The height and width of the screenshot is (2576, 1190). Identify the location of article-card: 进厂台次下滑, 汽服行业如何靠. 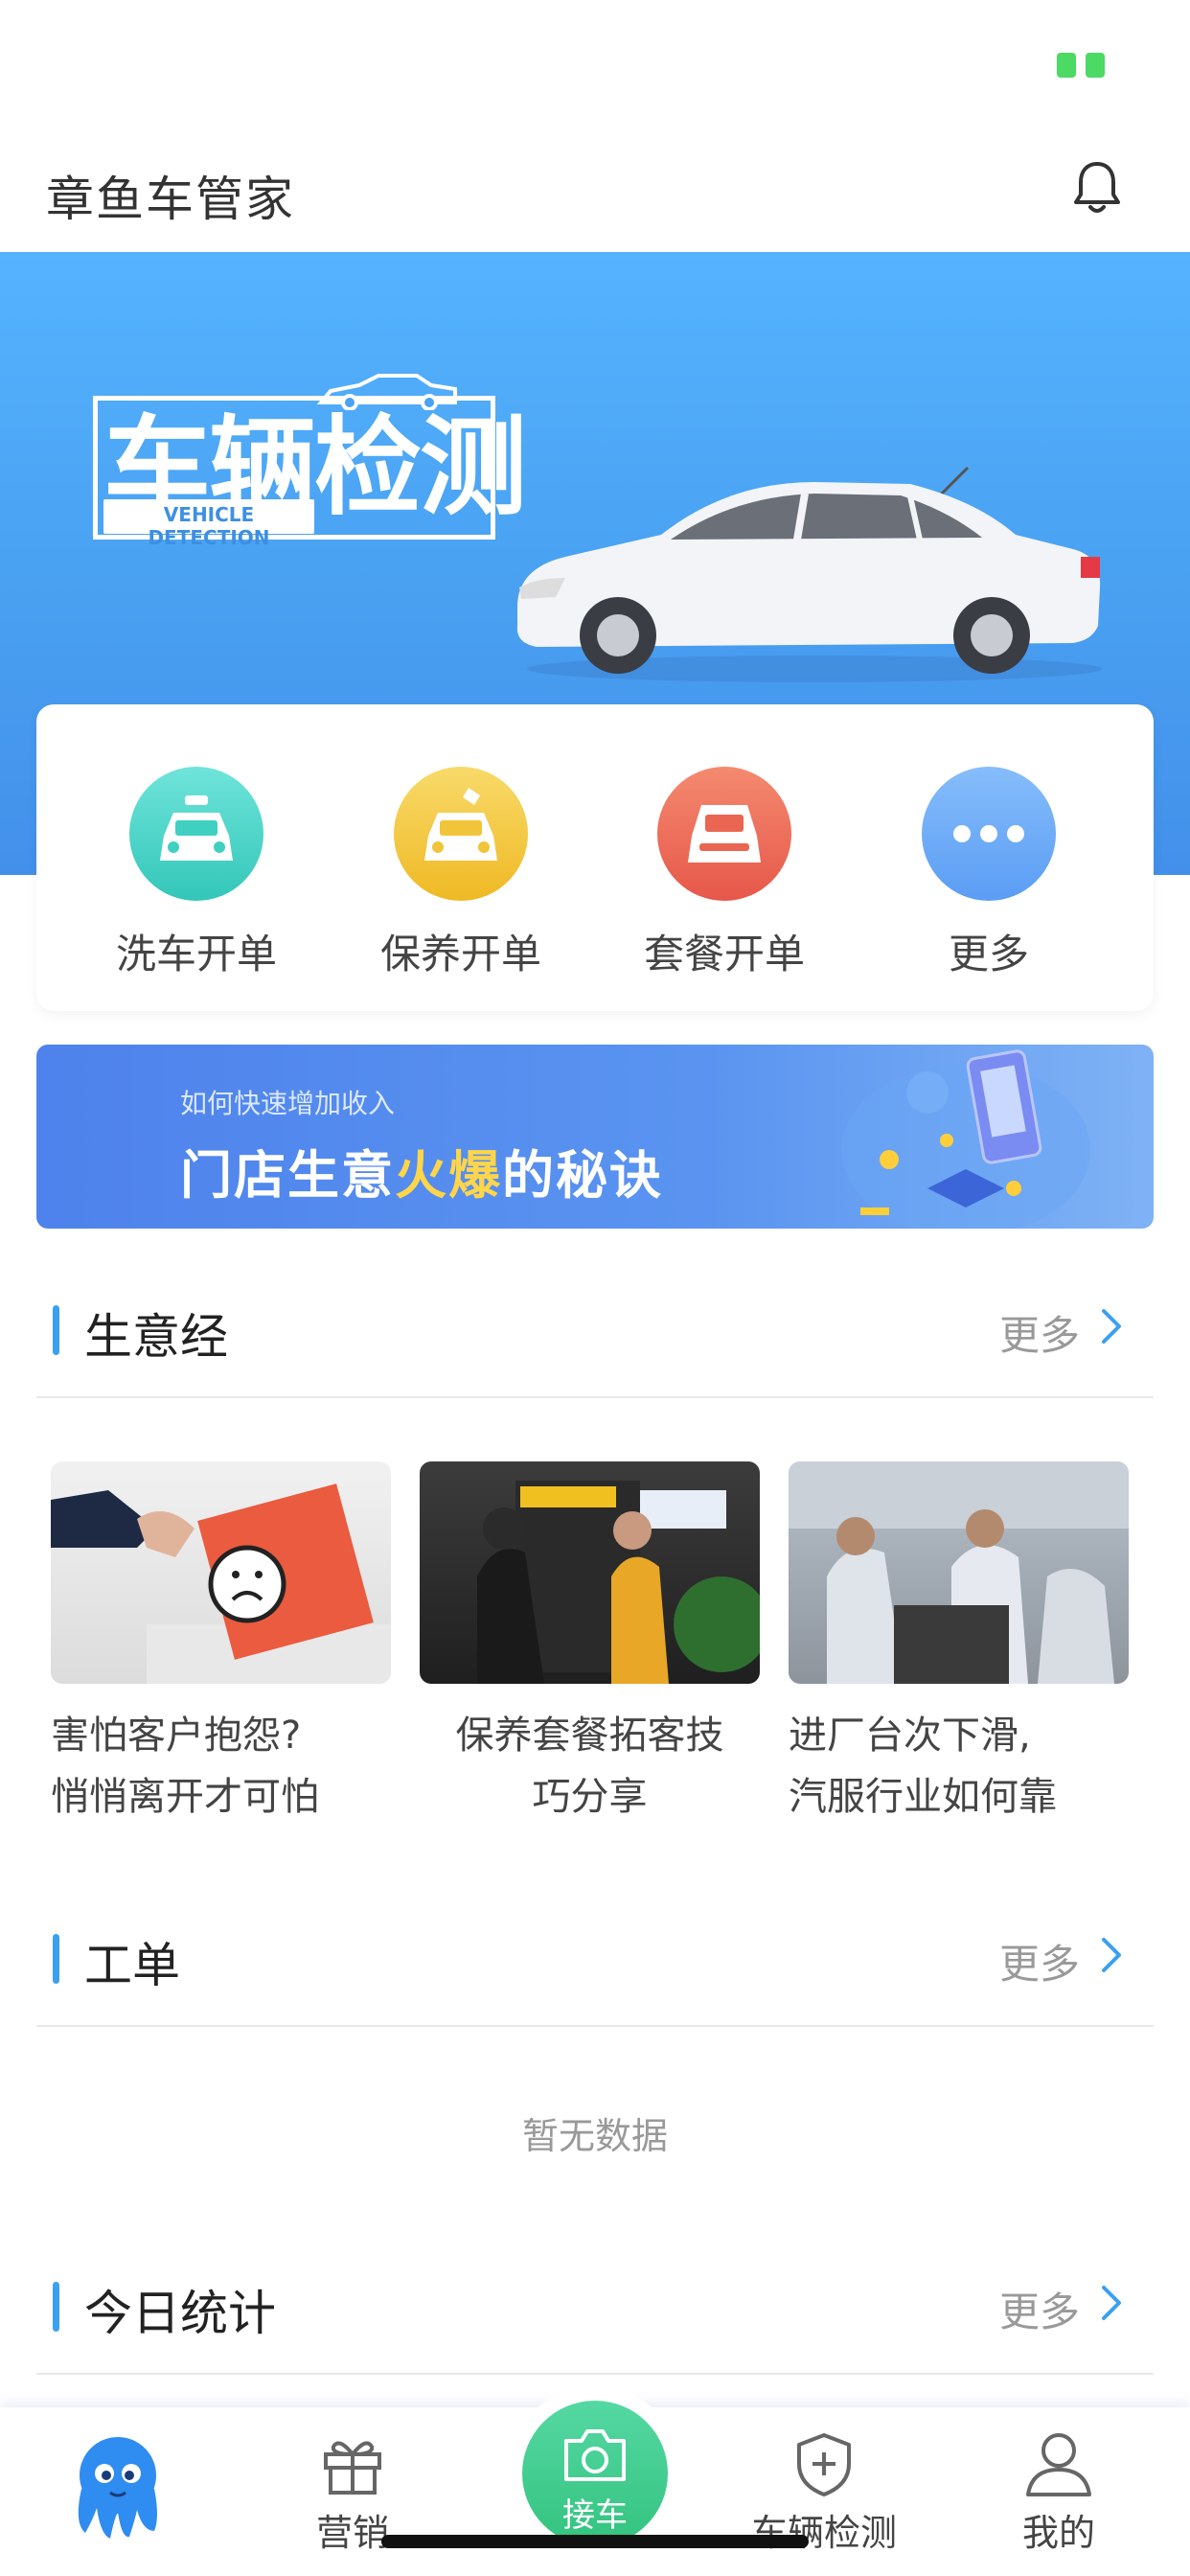
(959, 1644).